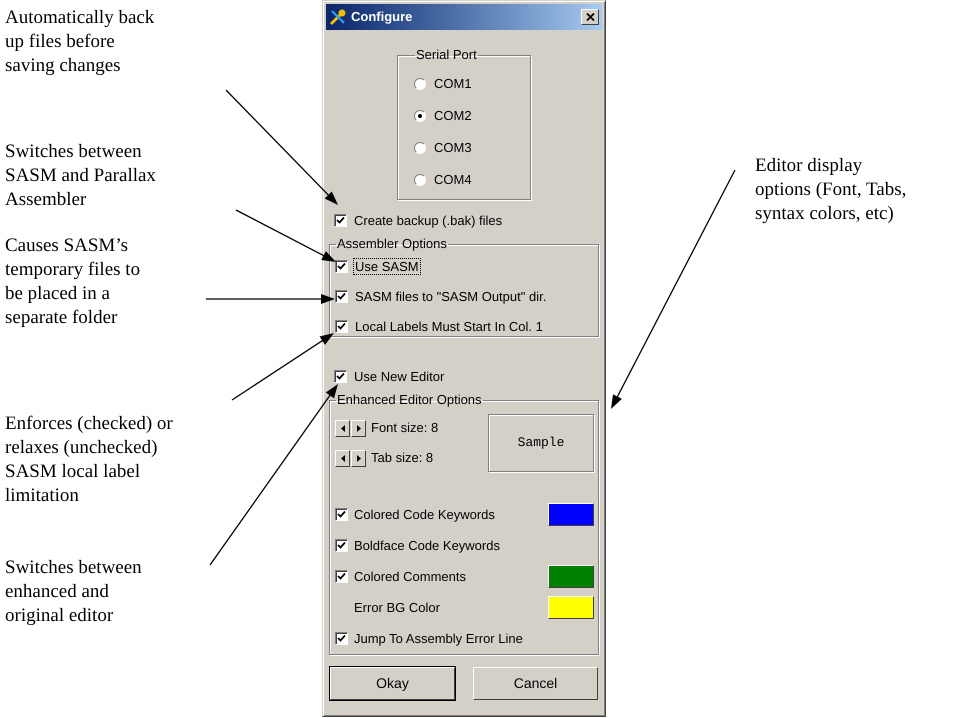 The image size is (974, 718). Describe the element at coordinates (453, 84) in the screenshot. I see `radio-label: COM1` at that location.